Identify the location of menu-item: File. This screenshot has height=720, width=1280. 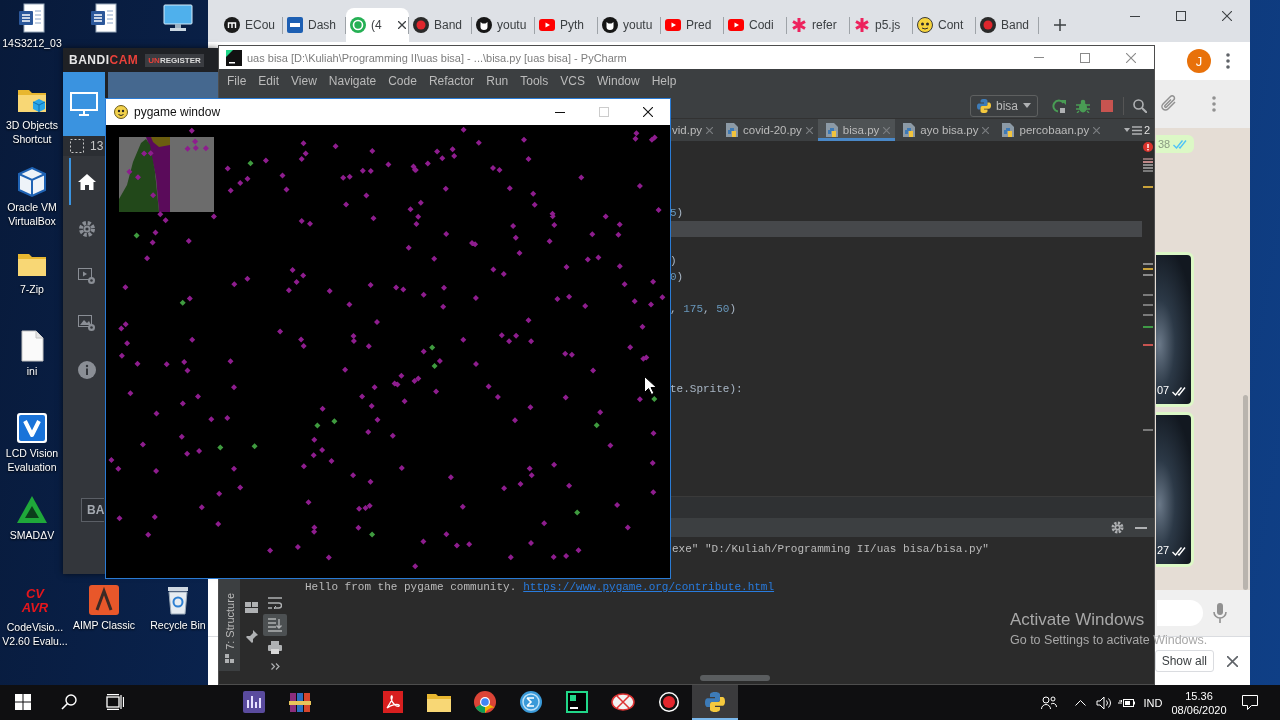
(237, 81).